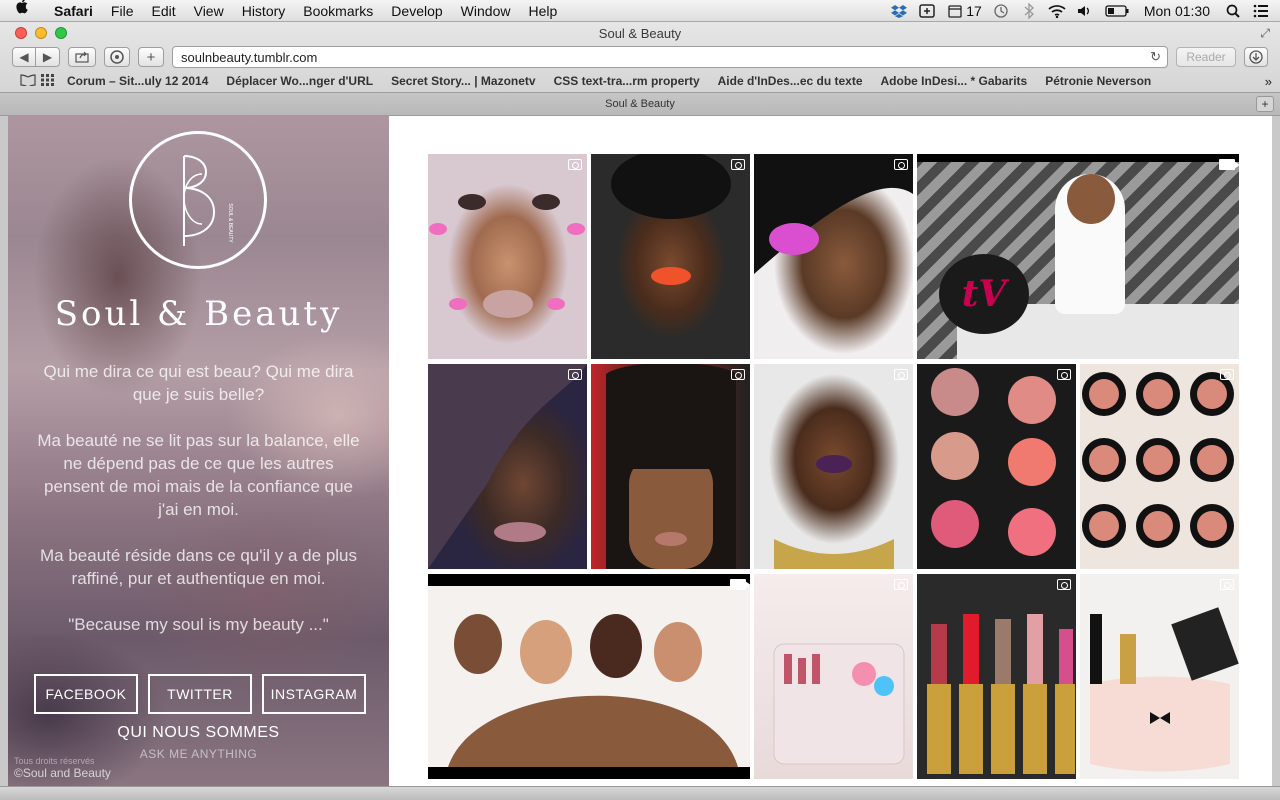  What do you see at coordinates (86, 694) in the screenshot?
I see `facebook-button: FACEBOOK` at bounding box center [86, 694].